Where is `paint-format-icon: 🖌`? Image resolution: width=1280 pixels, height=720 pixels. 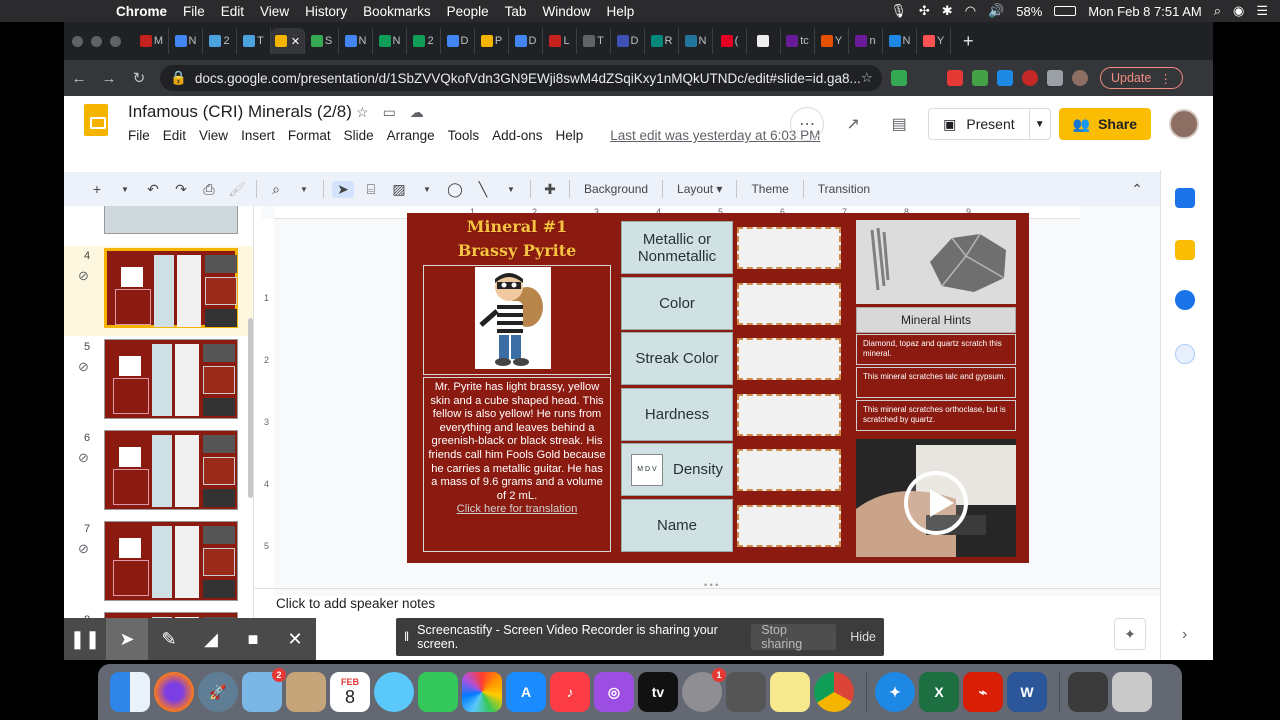
paint-format-icon: 🖌 is located at coordinates (237, 189).